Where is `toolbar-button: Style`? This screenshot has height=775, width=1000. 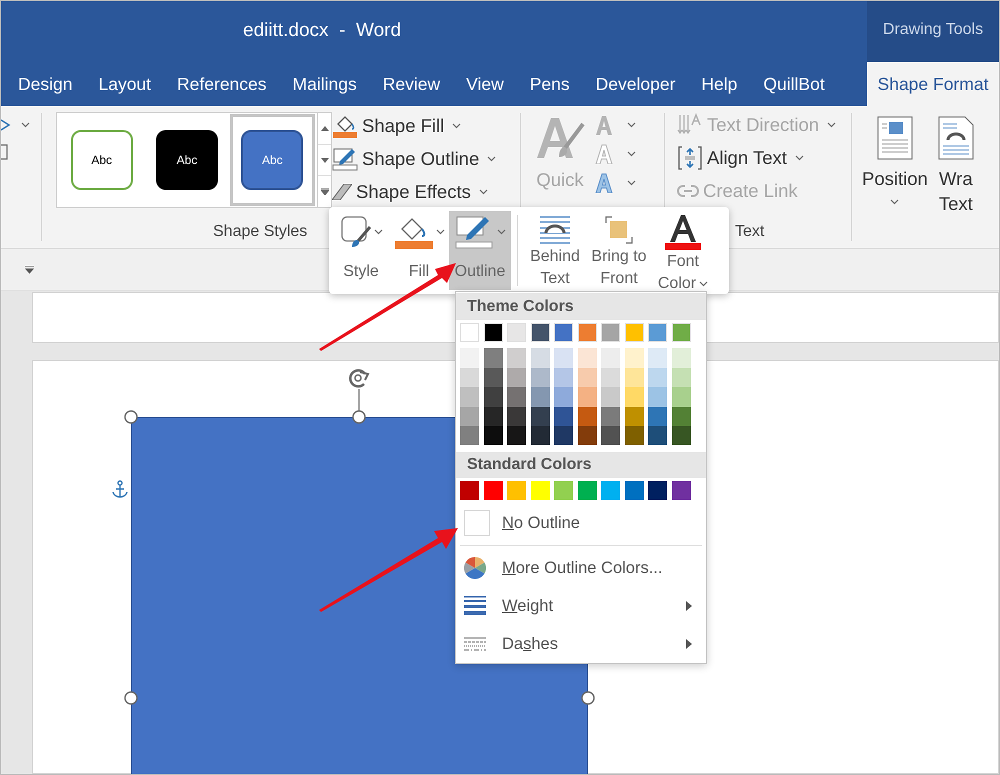 toolbar-button: Style is located at coordinates (361, 250).